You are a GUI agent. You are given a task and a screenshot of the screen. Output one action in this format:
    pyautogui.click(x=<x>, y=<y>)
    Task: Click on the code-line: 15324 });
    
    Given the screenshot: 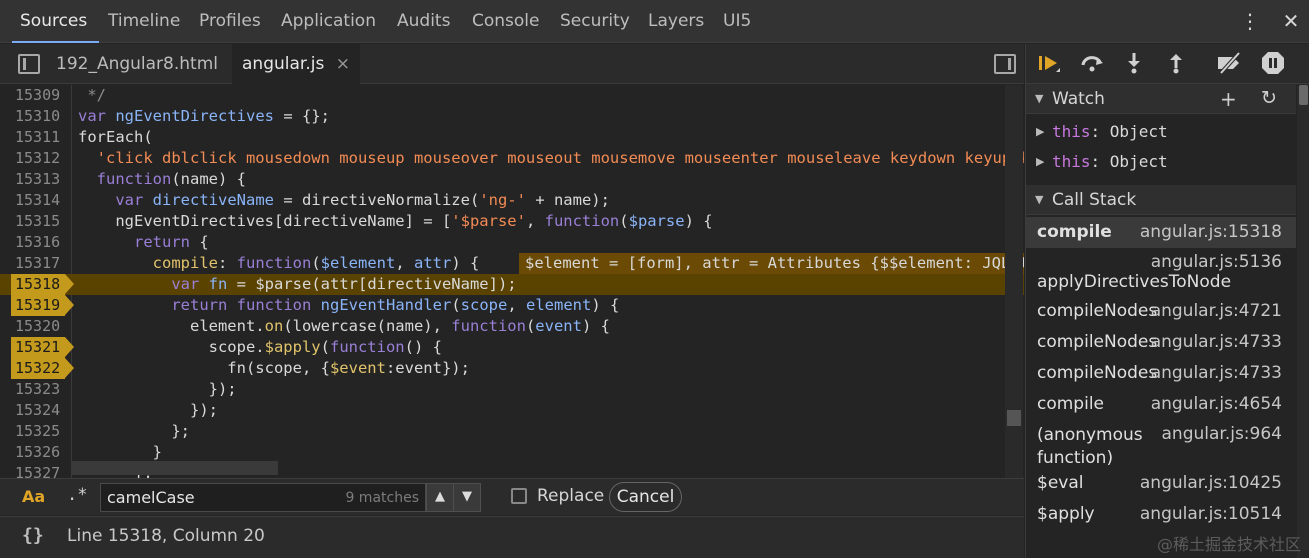 What is the action you would take?
    pyautogui.click(x=512, y=410)
    